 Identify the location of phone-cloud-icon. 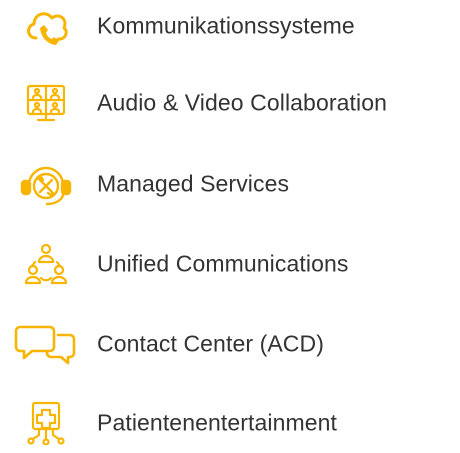
(46, 26).